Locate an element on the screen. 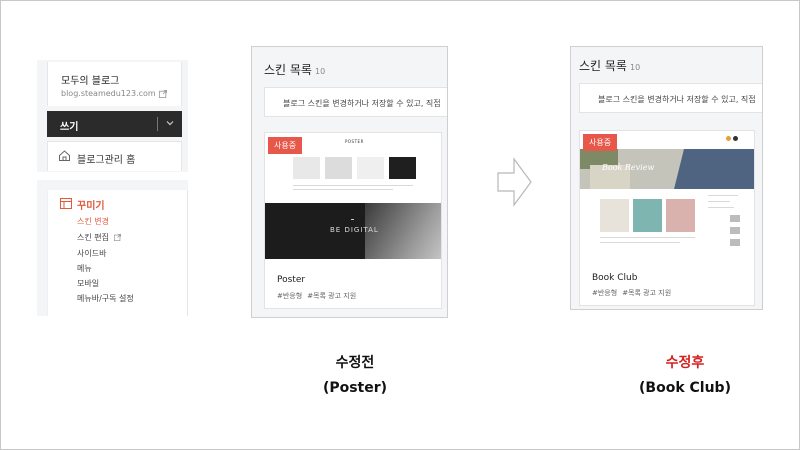 Image resolution: width=800 pixels, height=450 pixels. skin-name: Poster is located at coordinates (291, 280).